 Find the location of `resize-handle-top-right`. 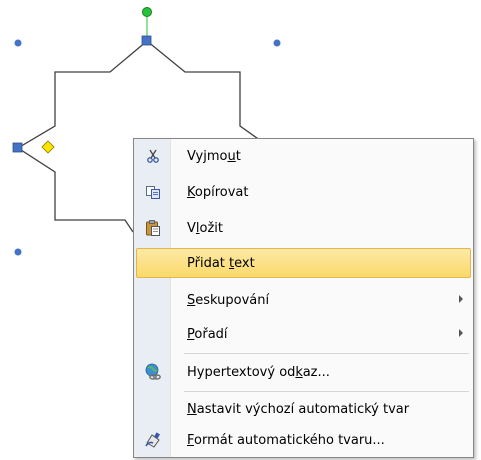

resize-handle-top-right is located at coordinates (277, 43).